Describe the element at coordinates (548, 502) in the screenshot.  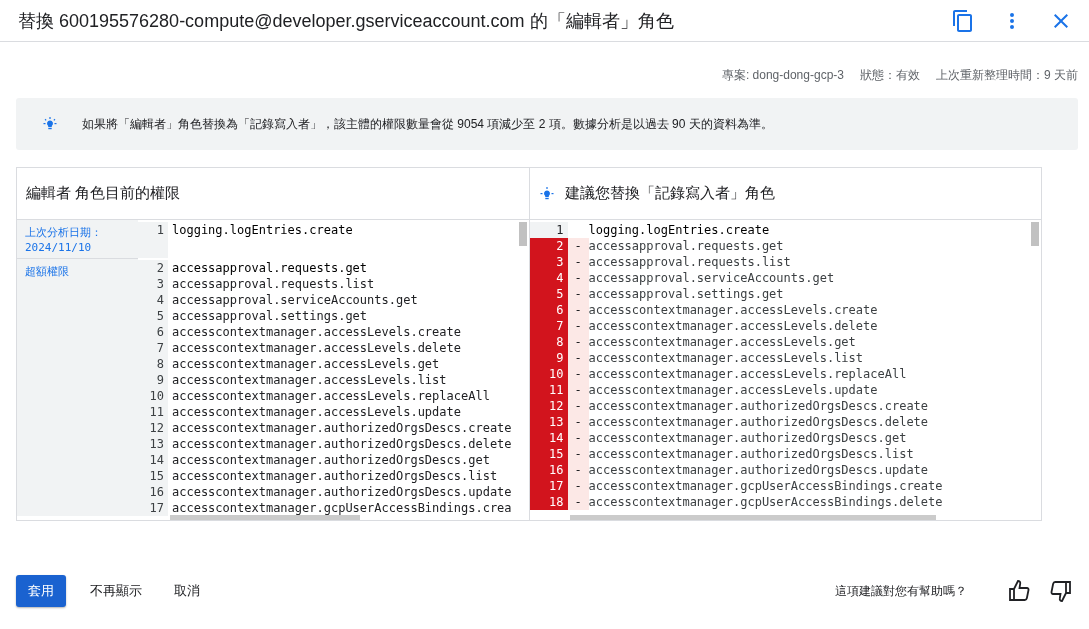
I see `line-number: 18` at that location.